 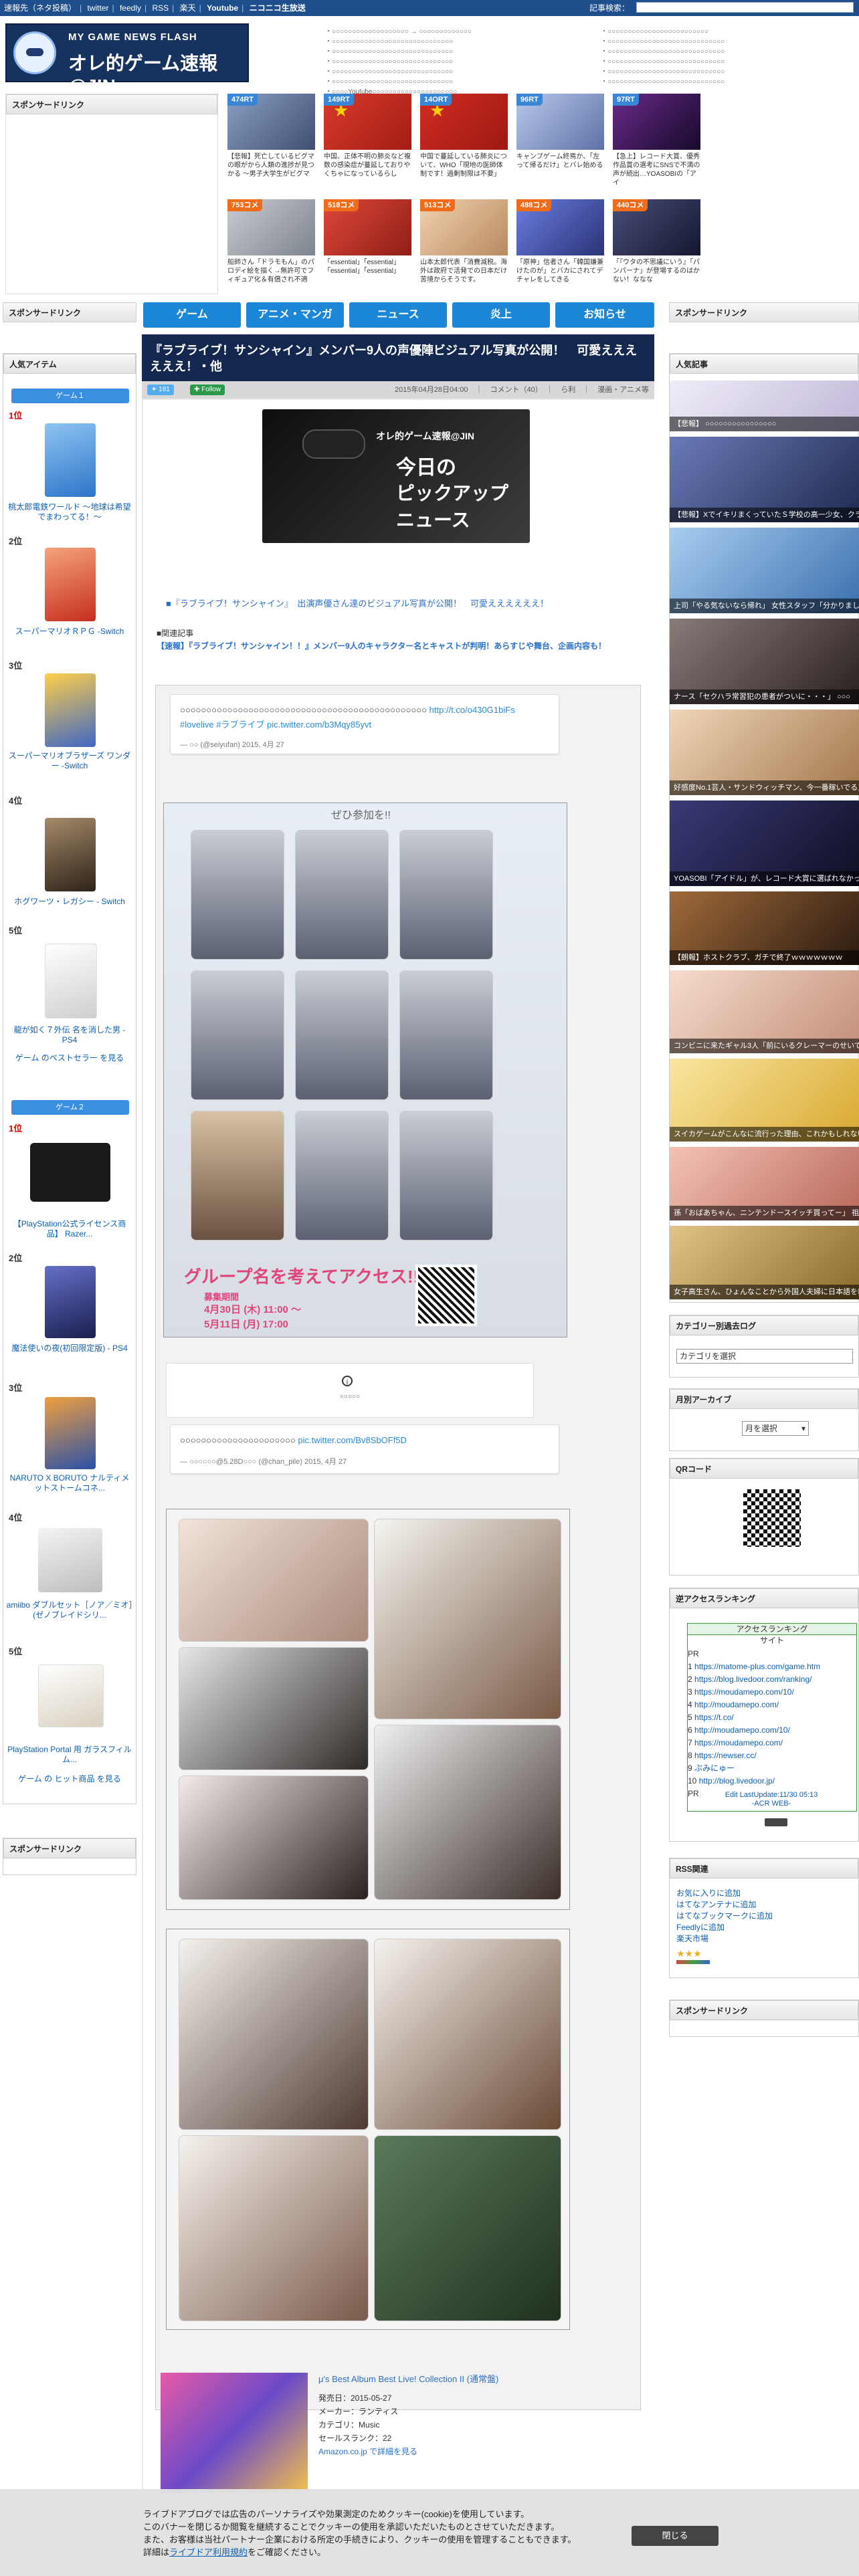 What do you see at coordinates (772, 1679) in the screenshot?
I see `ranking-row: 2 https://blog.livedoor.com/ranking/` at bounding box center [772, 1679].